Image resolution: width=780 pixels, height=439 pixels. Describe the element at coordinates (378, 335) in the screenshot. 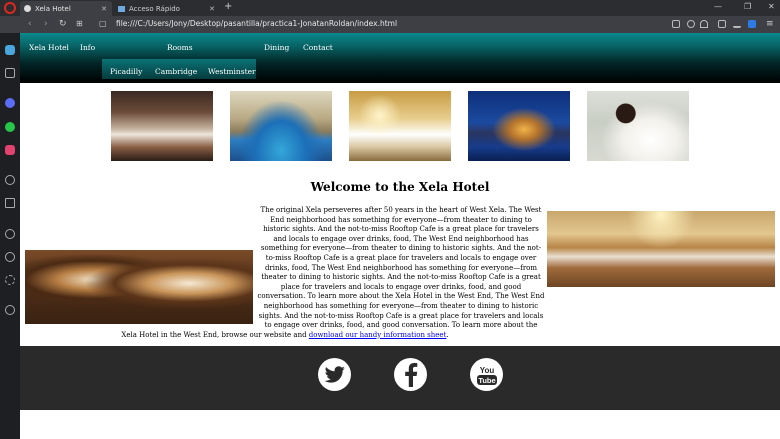

I see `info-sheet-link: download our handy information sheet` at that location.